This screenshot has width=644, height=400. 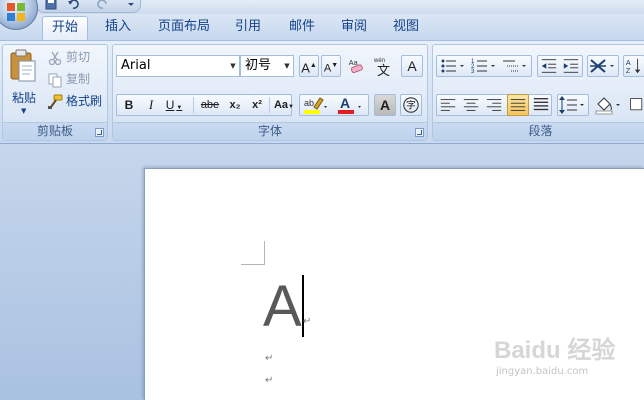 What do you see at coordinates (65, 28) in the screenshot?
I see `tab-home: 开始` at bounding box center [65, 28].